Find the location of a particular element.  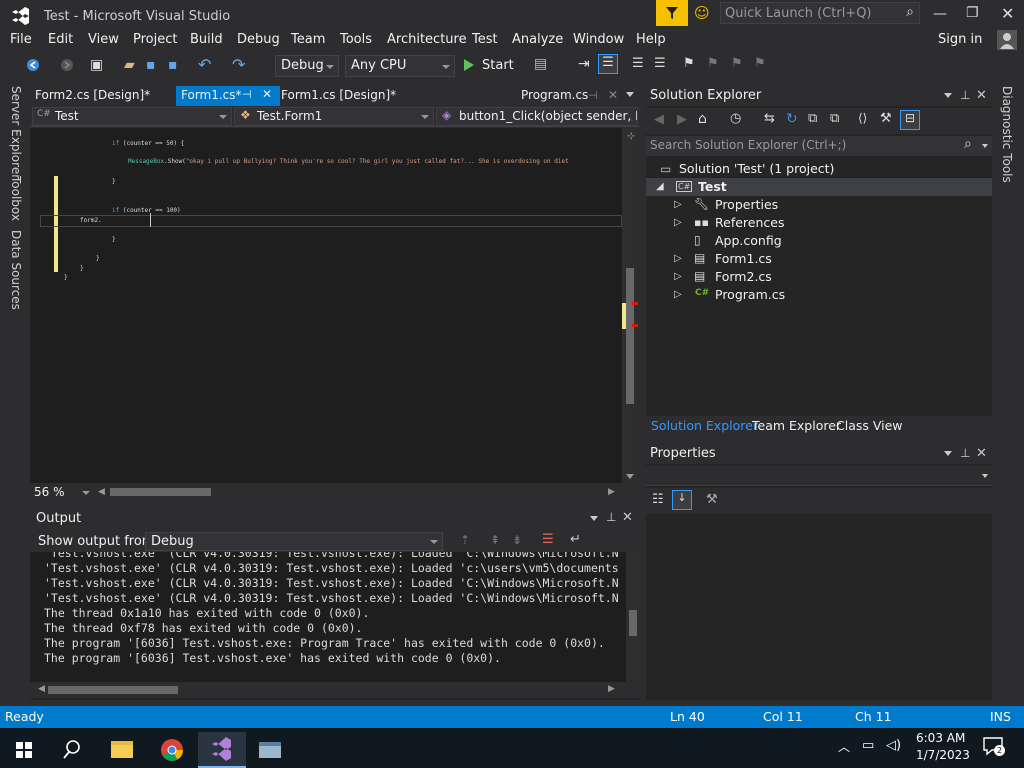

refresh-icon: ↻ is located at coordinates (792, 119).